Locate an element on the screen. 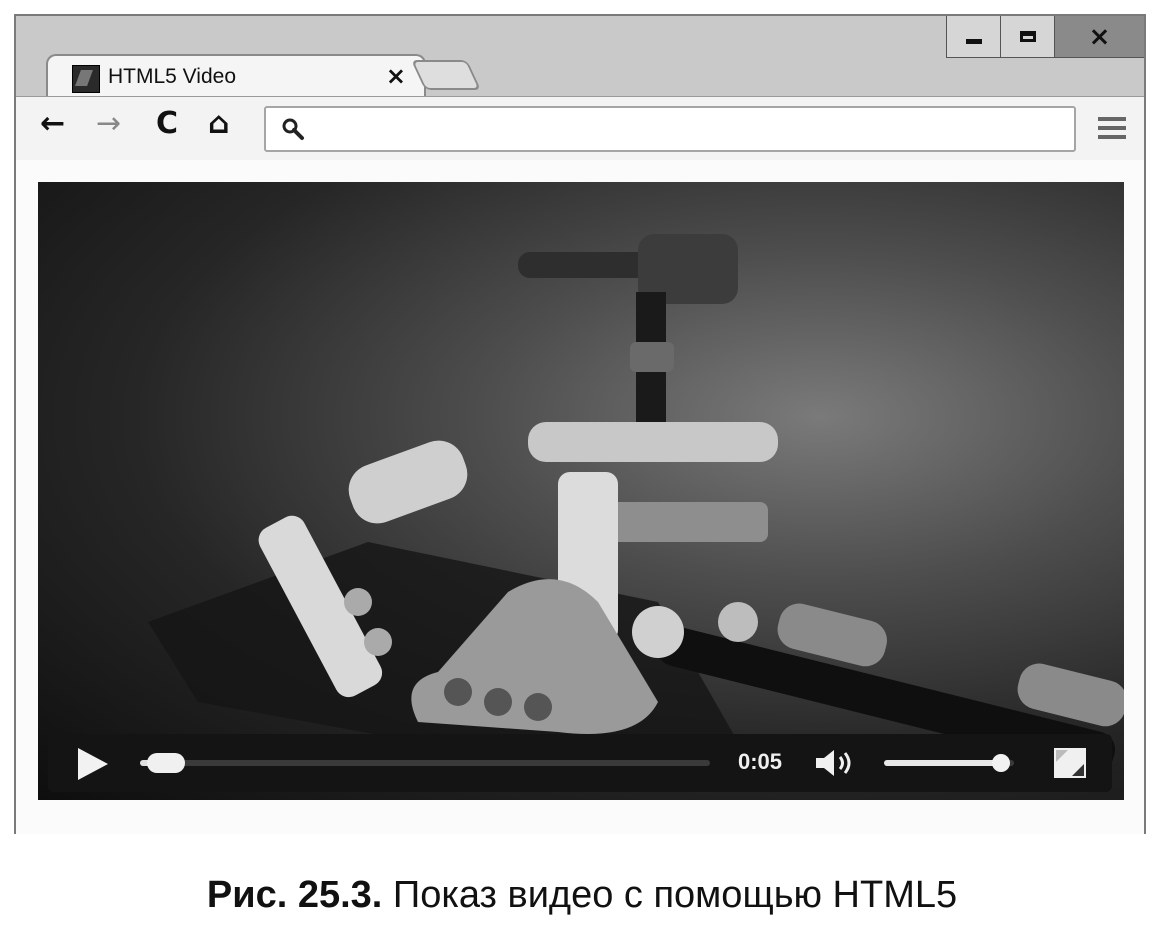  progress-handle is located at coordinates (166, 763).